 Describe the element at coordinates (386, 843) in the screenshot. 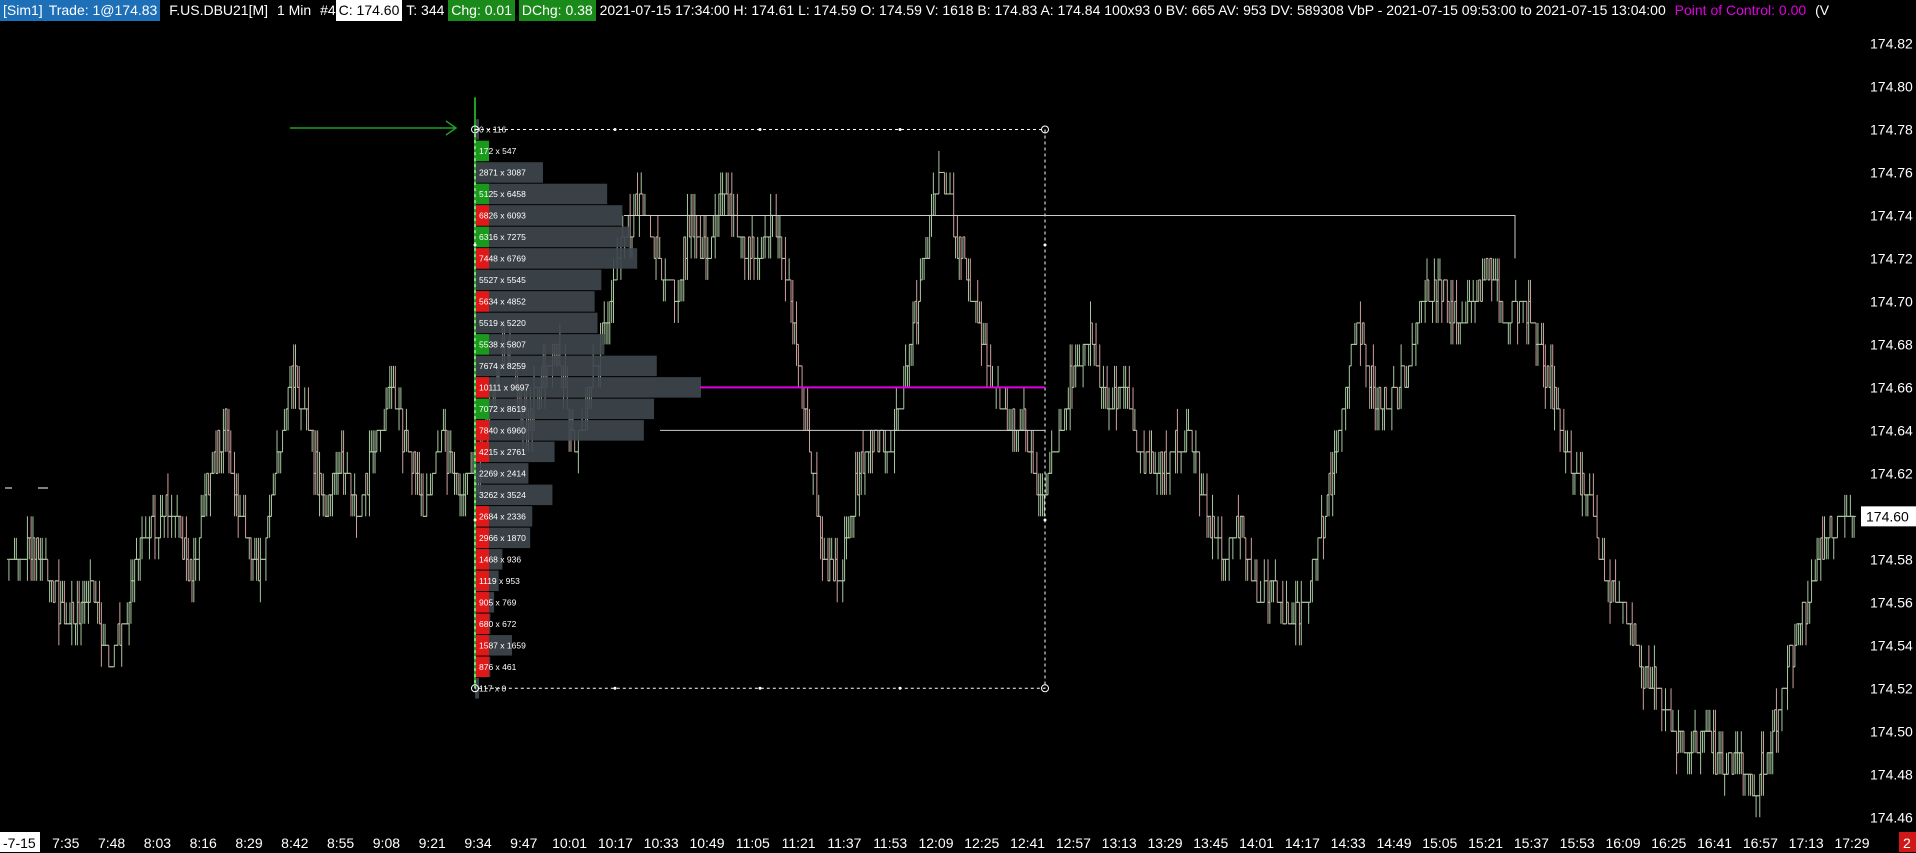

I see `time-tick-label: 9:08` at that location.